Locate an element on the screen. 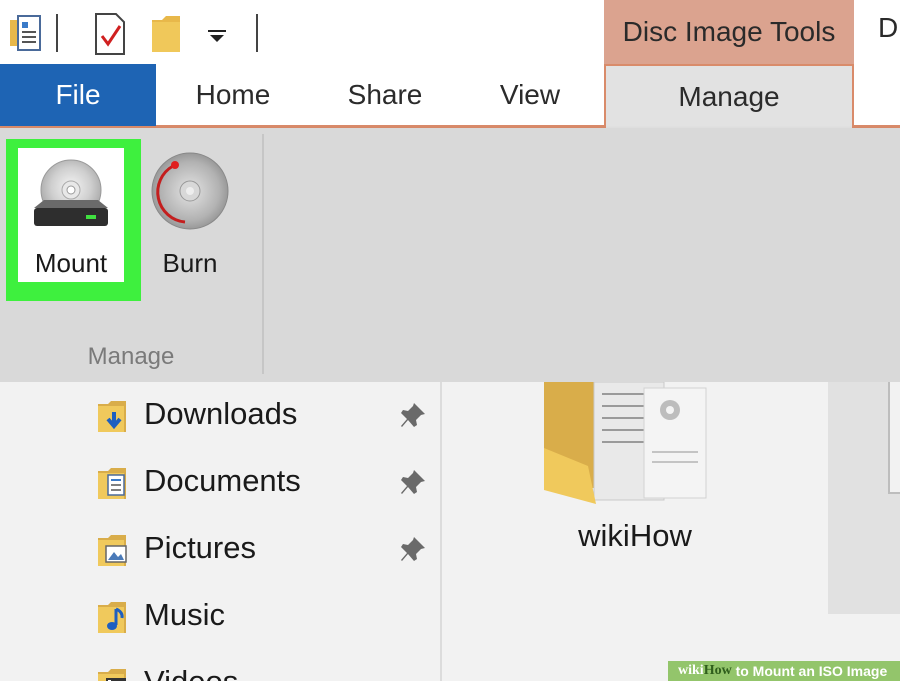 The height and width of the screenshot is (681, 900). burn-button-label: Burn is located at coordinates (190, 263).